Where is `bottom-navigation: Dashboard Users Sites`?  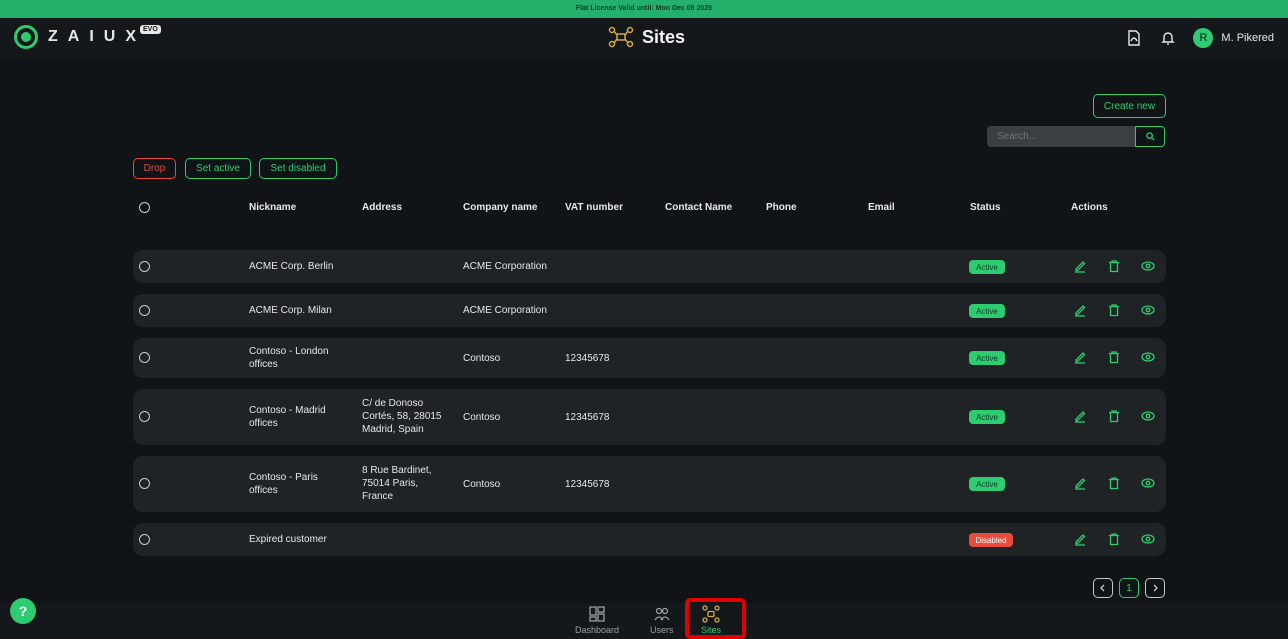 bottom-navigation: Dashboard Users Sites is located at coordinates (644, 621).